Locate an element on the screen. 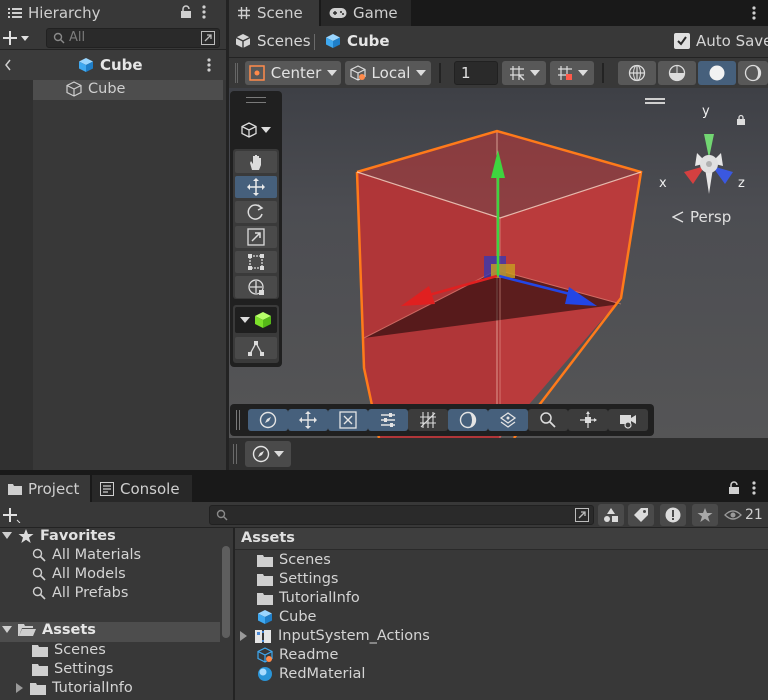 This screenshot has height=700, width=768. projection-toggle: Persp is located at coordinates (701, 217).